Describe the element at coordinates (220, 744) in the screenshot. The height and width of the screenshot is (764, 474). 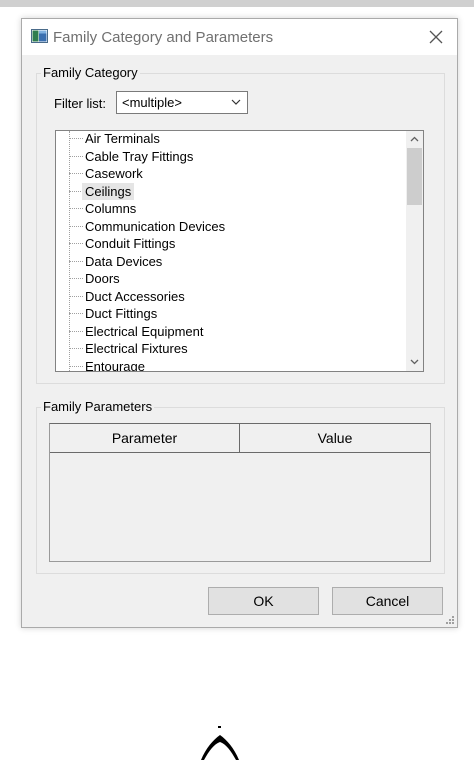
I see `scroll-up-arrow-icon` at that location.